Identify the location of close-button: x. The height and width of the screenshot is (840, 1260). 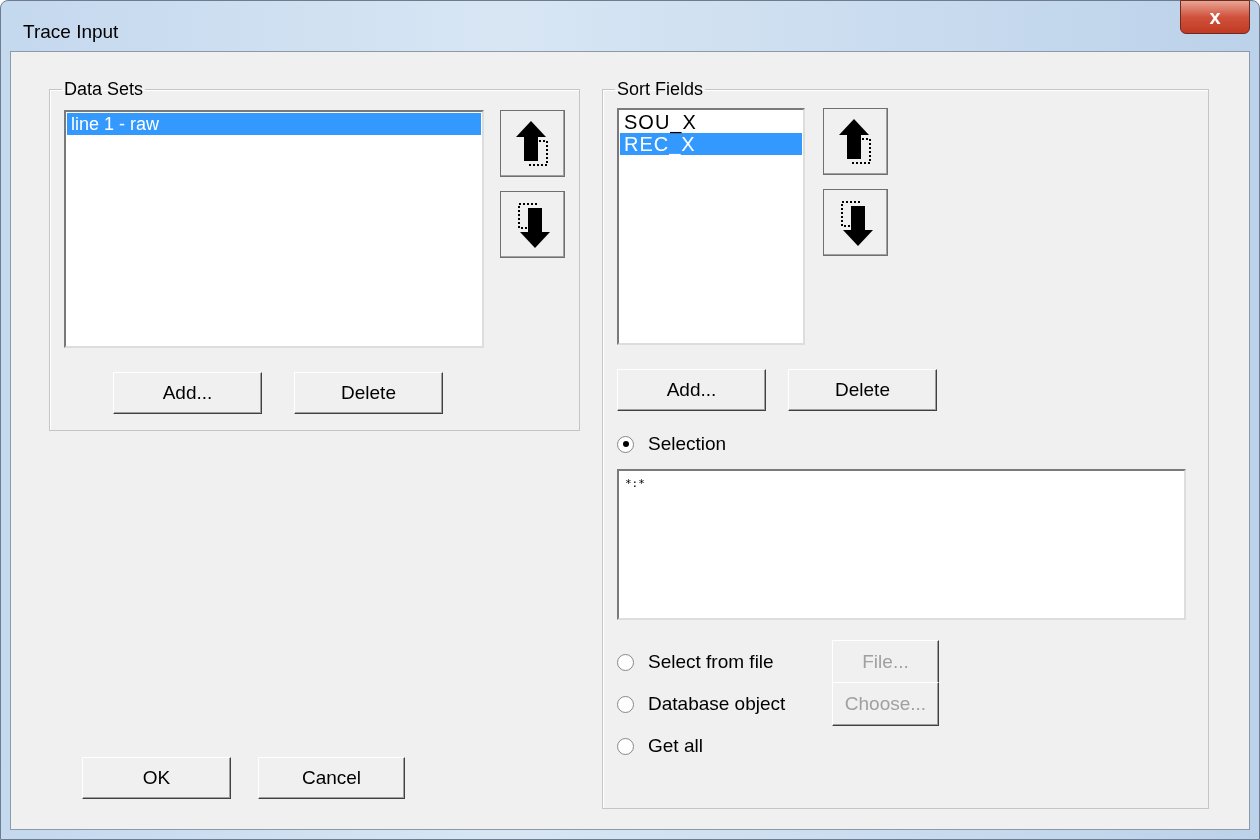
(1215, 17).